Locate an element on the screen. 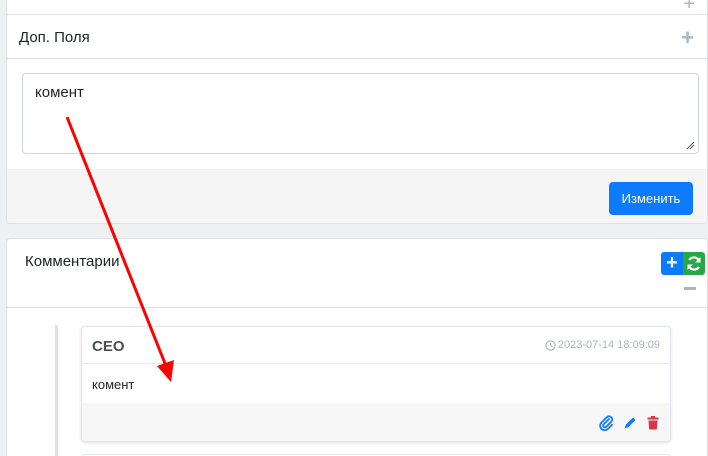 Image resolution: width=708 pixels, height=456 pixels. comment-header: CEO 2023-07-14 18:09:09 is located at coordinates (376, 345).